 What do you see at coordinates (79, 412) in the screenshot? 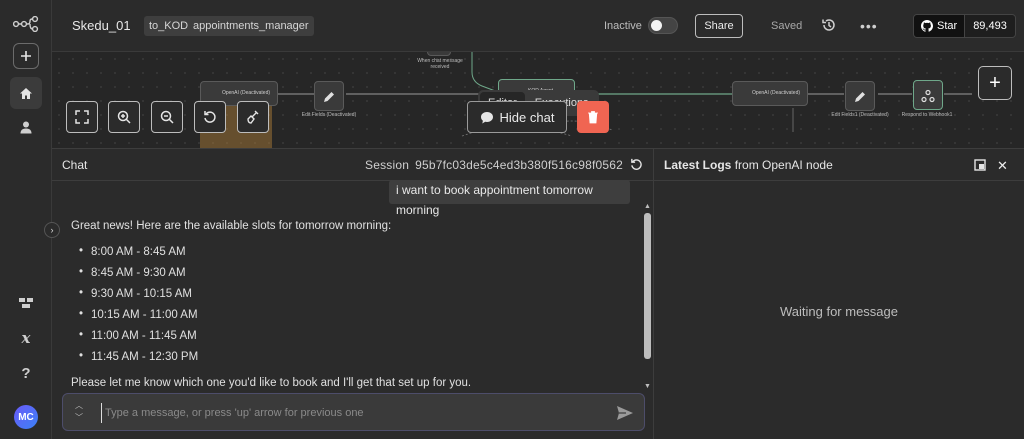
I see `history-arrows-icon: ︿ ﹀` at bounding box center [79, 412].